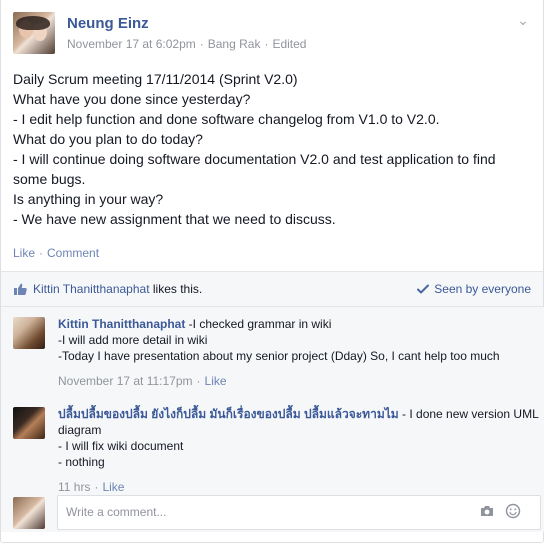 The height and width of the screenshot is (543, 544). Describe the element at coordinates (34, 33) in the screenshot. I see `author-avatar` at that location.